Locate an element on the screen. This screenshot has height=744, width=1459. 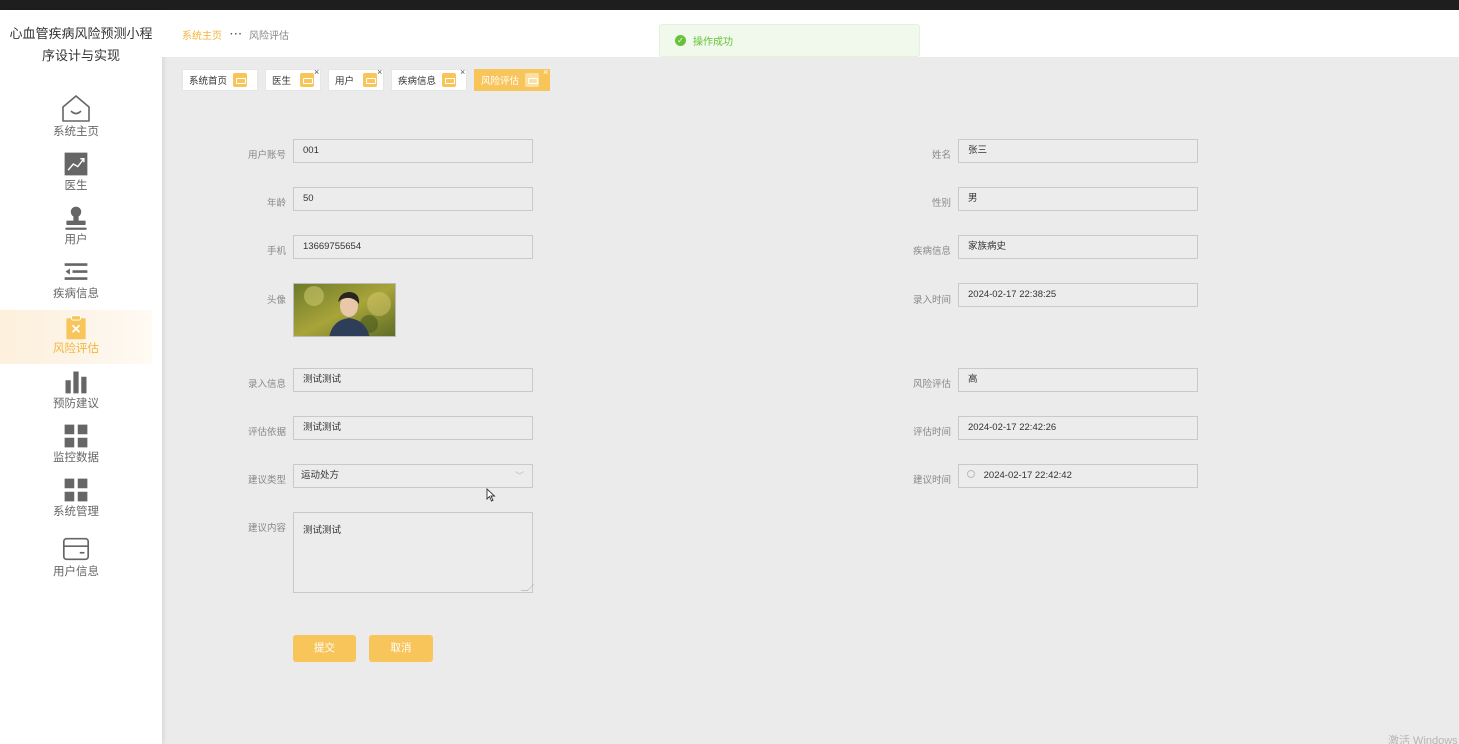
sidebar-item-doctor: 医生 is located at coordinates (76, 175).